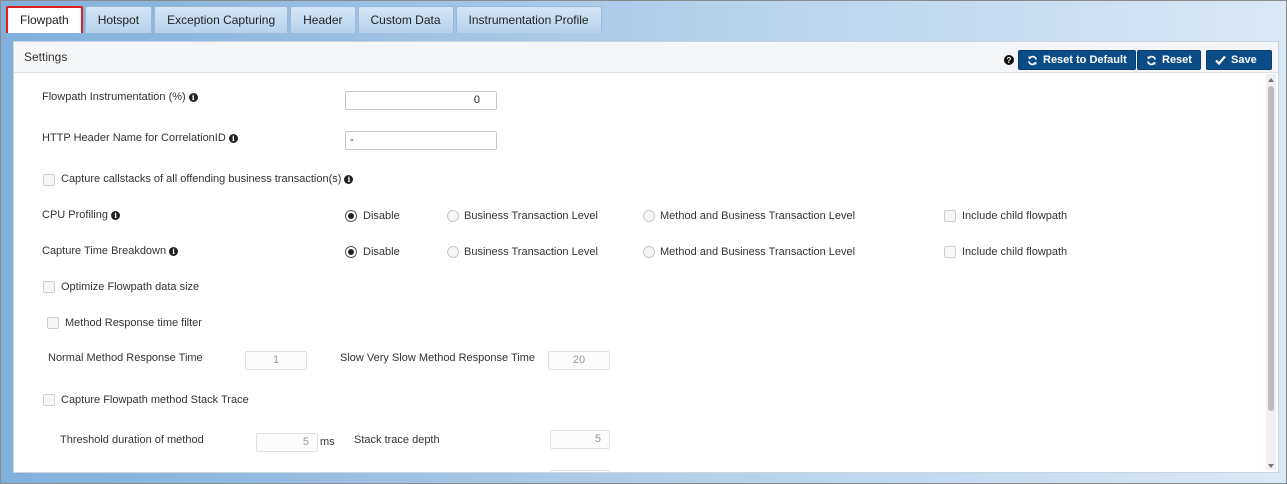 This screenshot has height=484, width=1287. Describe the element at coordinates (134, 138) in the screenshot. I see `http-header-text: HTTP Header Name for CorrelationID` at that location.